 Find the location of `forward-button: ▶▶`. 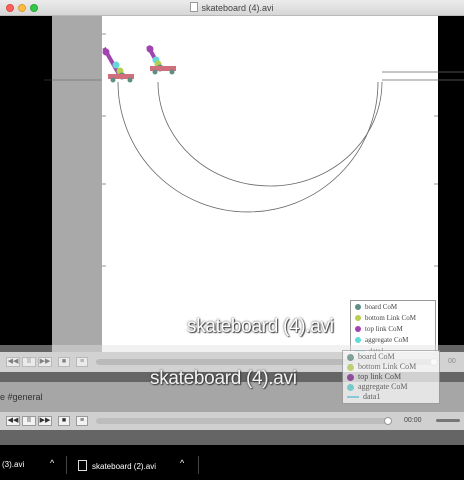

forward-button: ▶▶ is located at coordinates (45, 421).